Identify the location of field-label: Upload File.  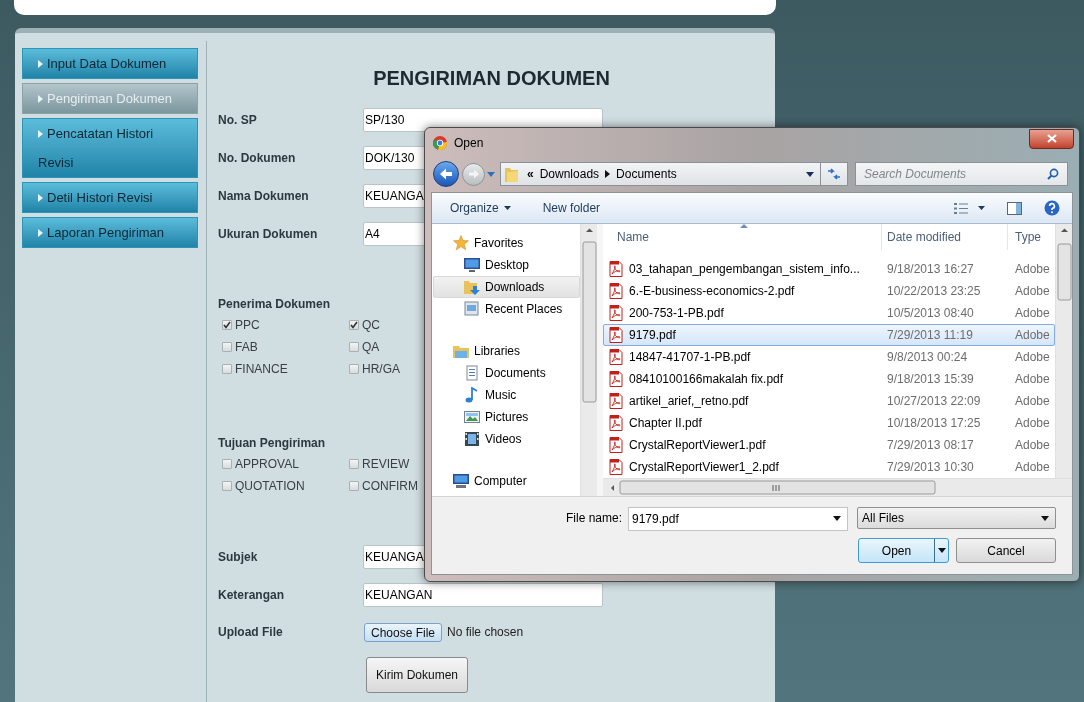
(251, 632).